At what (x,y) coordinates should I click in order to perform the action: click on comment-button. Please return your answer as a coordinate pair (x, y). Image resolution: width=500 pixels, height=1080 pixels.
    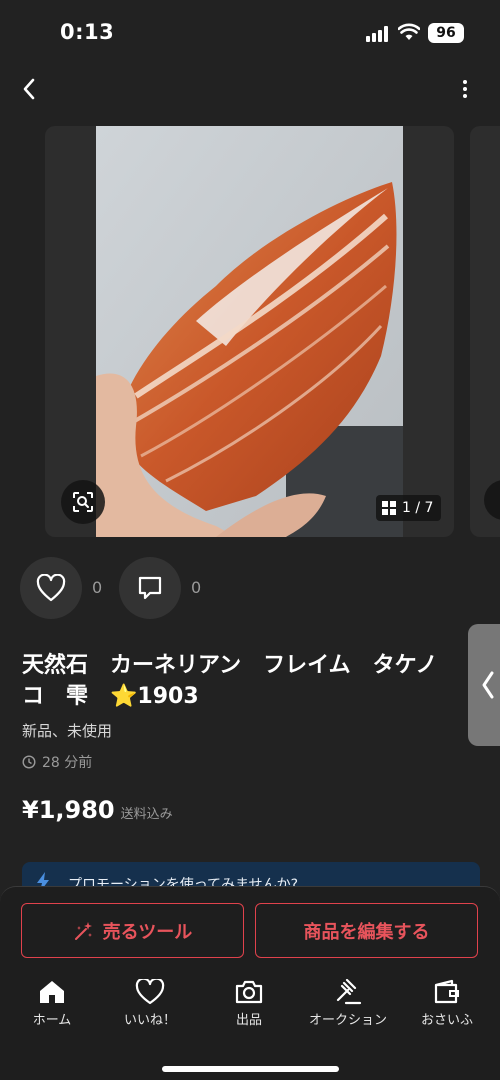
    Looking at the image, I should click on (150, 588).